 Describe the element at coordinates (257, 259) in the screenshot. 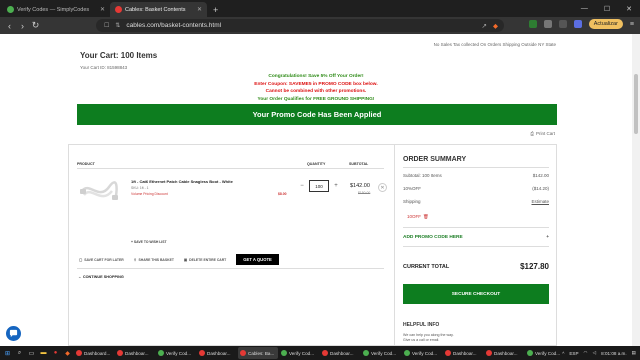

I see `get-quote-button: GET A QUOTE` at that location.